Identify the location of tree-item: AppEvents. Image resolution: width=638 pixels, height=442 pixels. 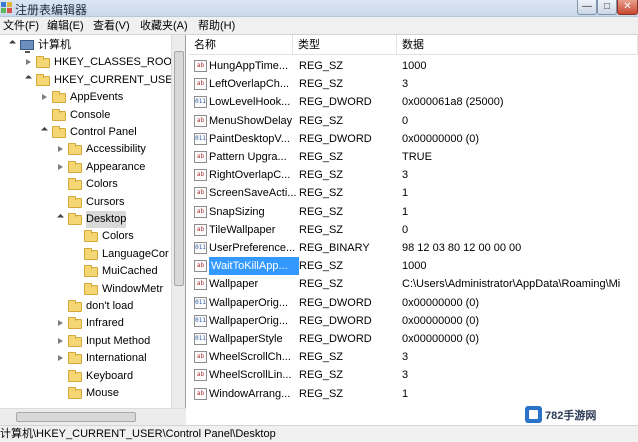
(92, 97).